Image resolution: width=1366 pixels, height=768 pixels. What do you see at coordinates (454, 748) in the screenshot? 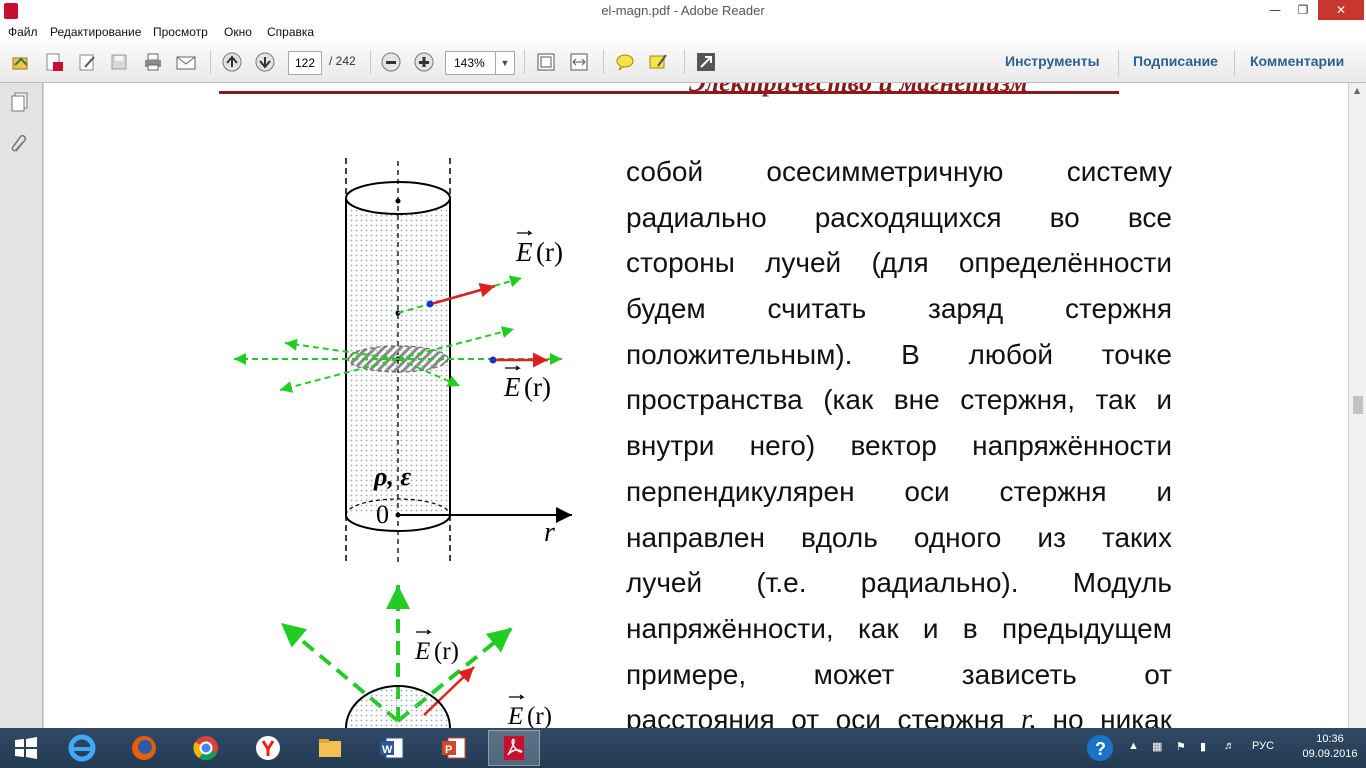
I see `powerpoint-icon: P` at bounding box center [454, 748].